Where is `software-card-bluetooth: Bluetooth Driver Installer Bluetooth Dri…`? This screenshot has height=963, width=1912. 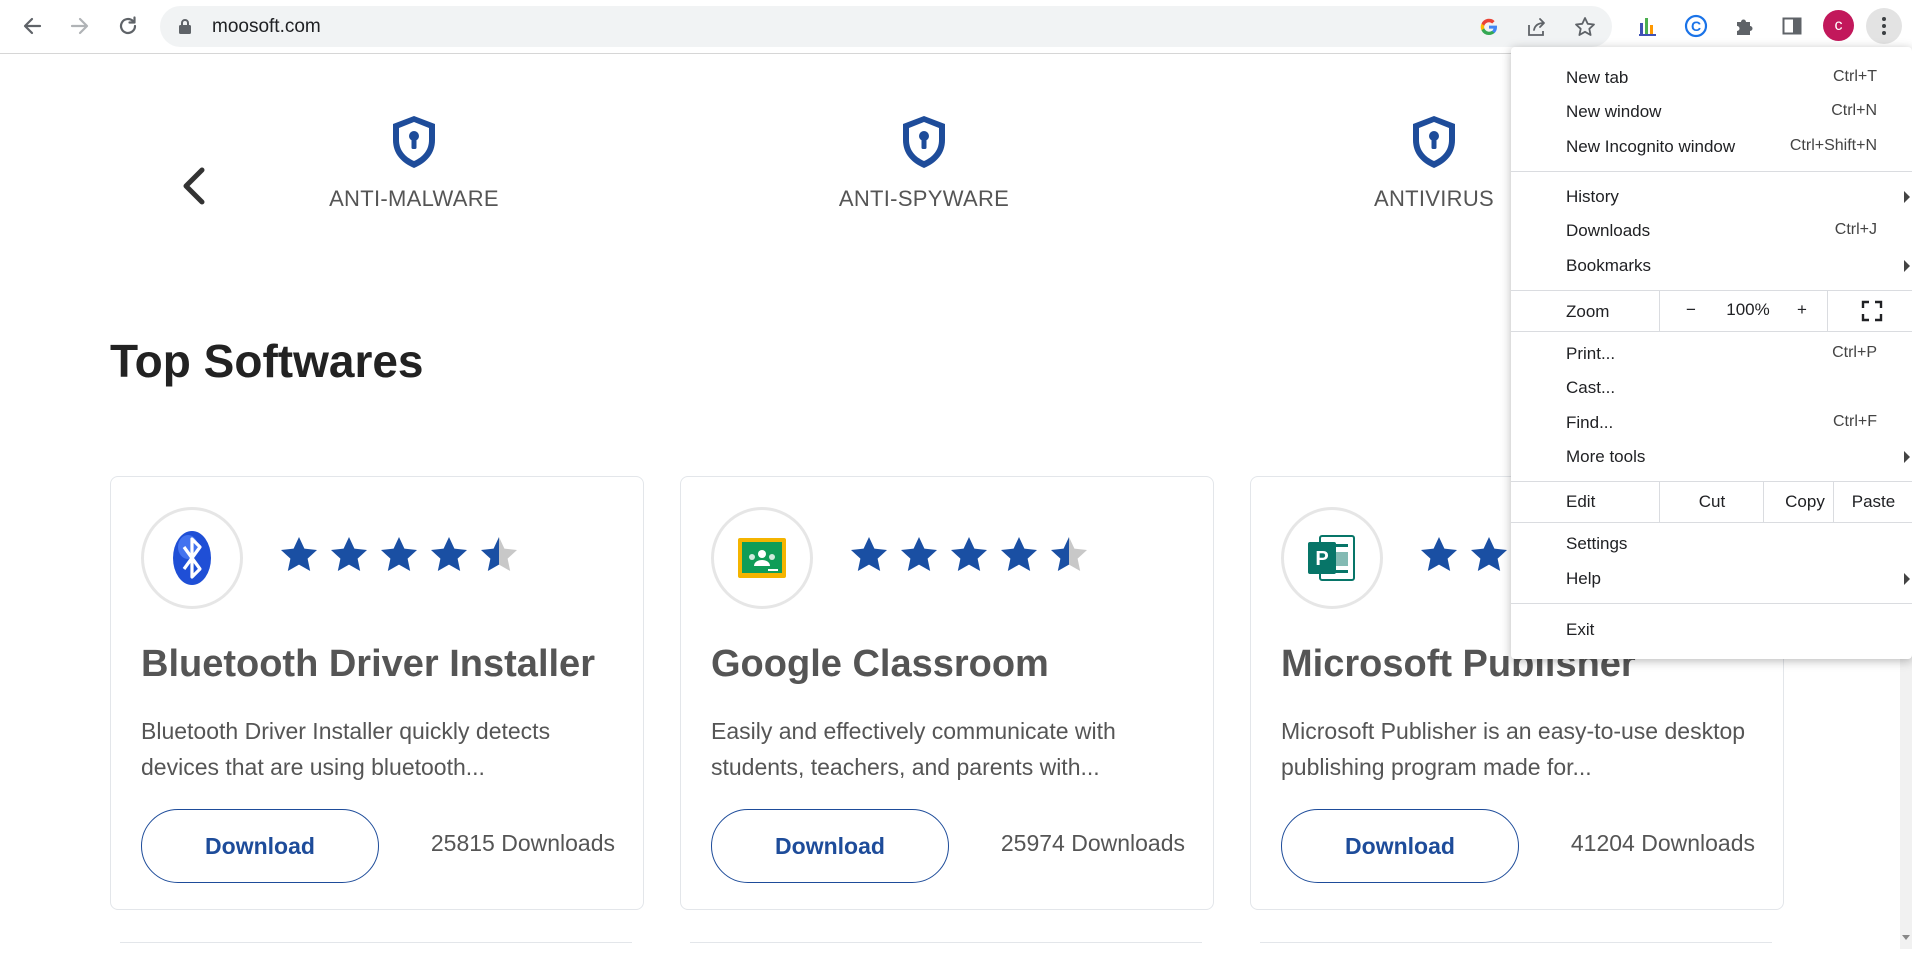
software-card-bluetooth: Bluetooth Driver Installer Bluetooth Dri… is located at coordinates (377, 693).